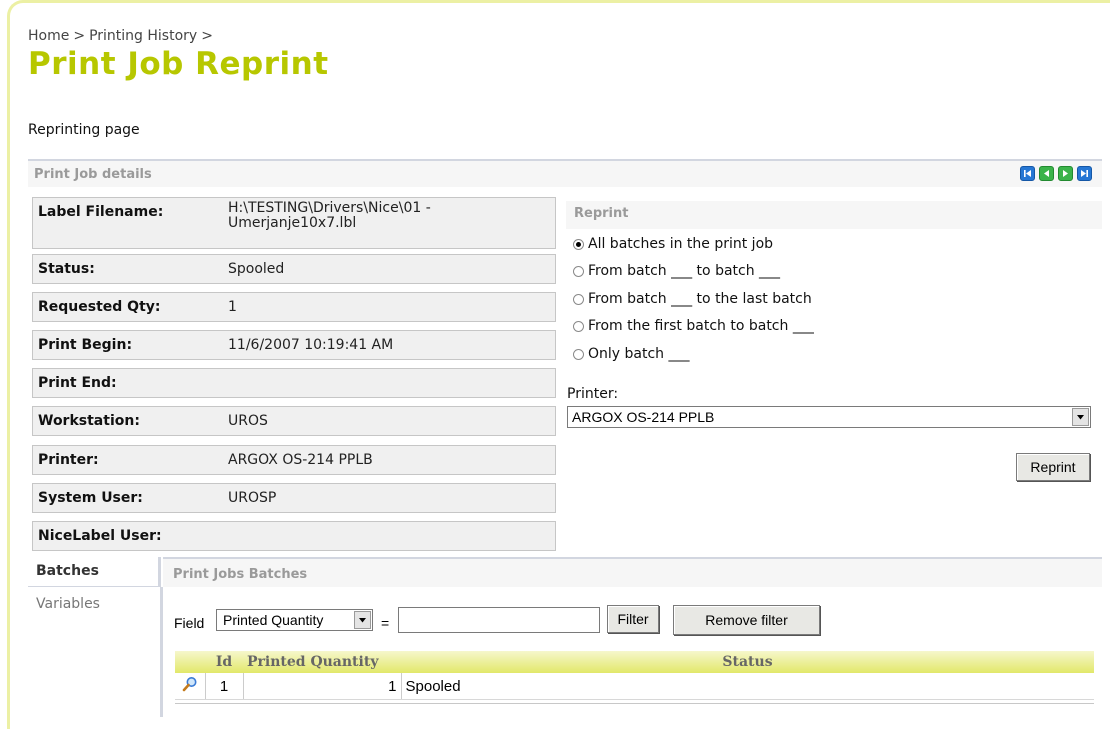  I want to click on batches-table: Id Printed Quantity Status 1 1 Spooled, so click(634, 675).